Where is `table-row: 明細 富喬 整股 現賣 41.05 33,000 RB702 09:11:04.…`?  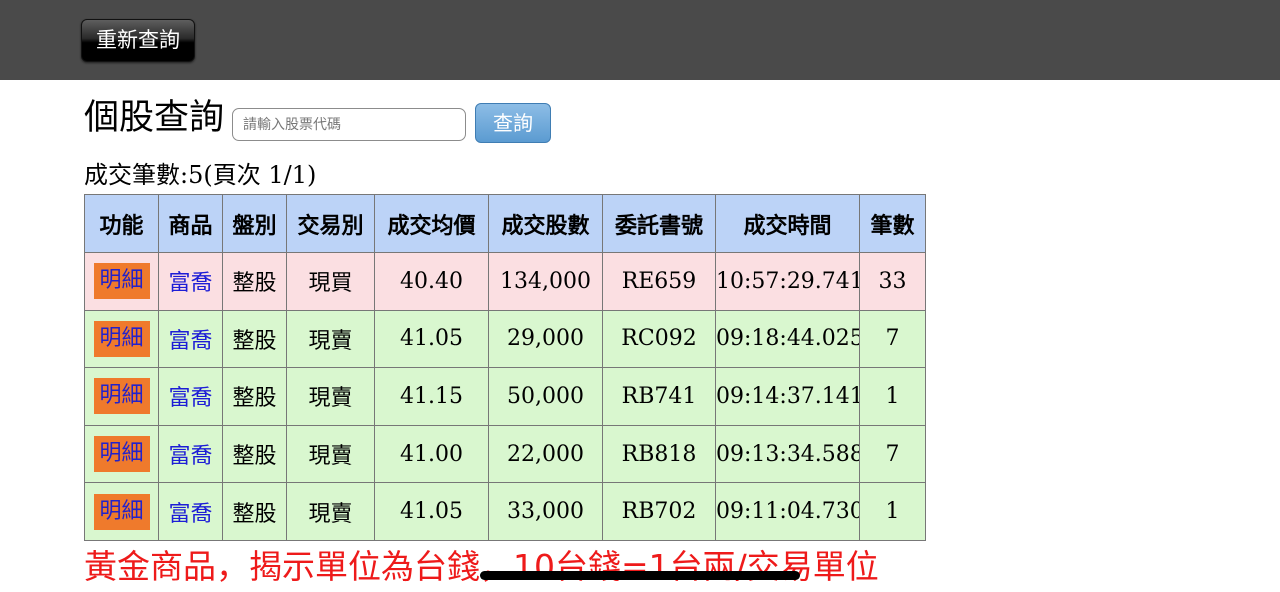
table-row: 明細 富喬 整股 現賣 41.05 33,000 RB702 09:11:04.… is located at coordinates (505, 511).